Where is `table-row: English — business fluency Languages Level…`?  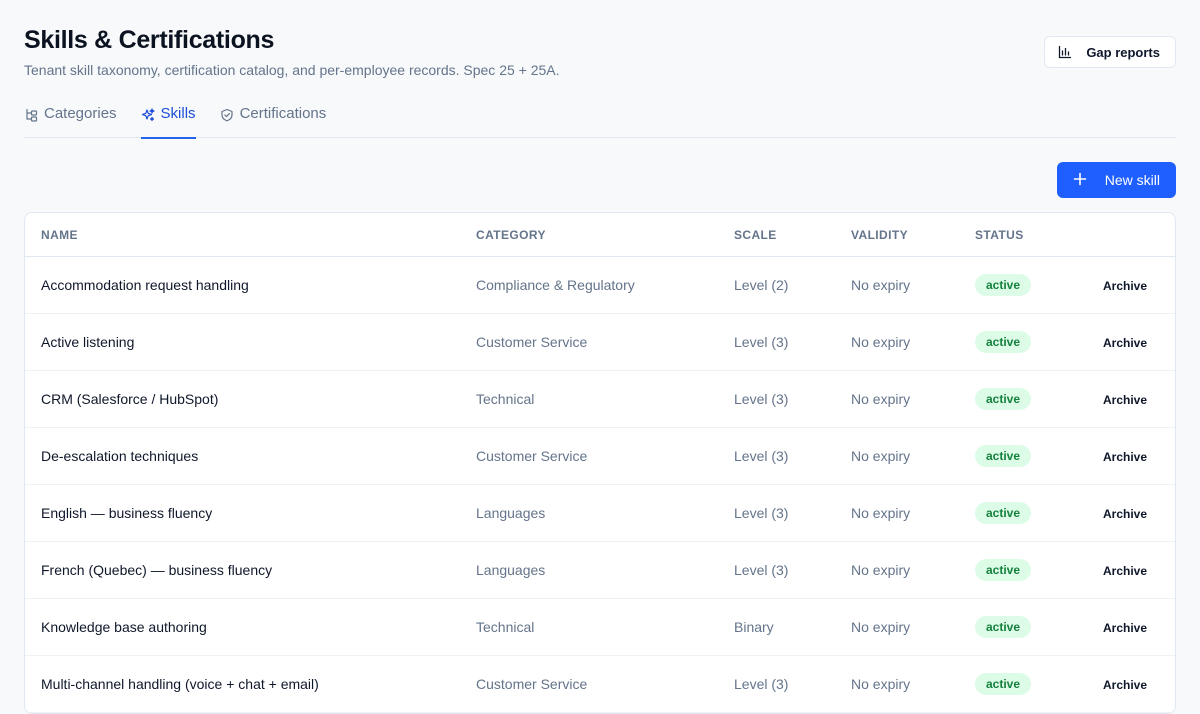
table-row: English — business fluency Languages Level… is located at coordinates (600, 513).